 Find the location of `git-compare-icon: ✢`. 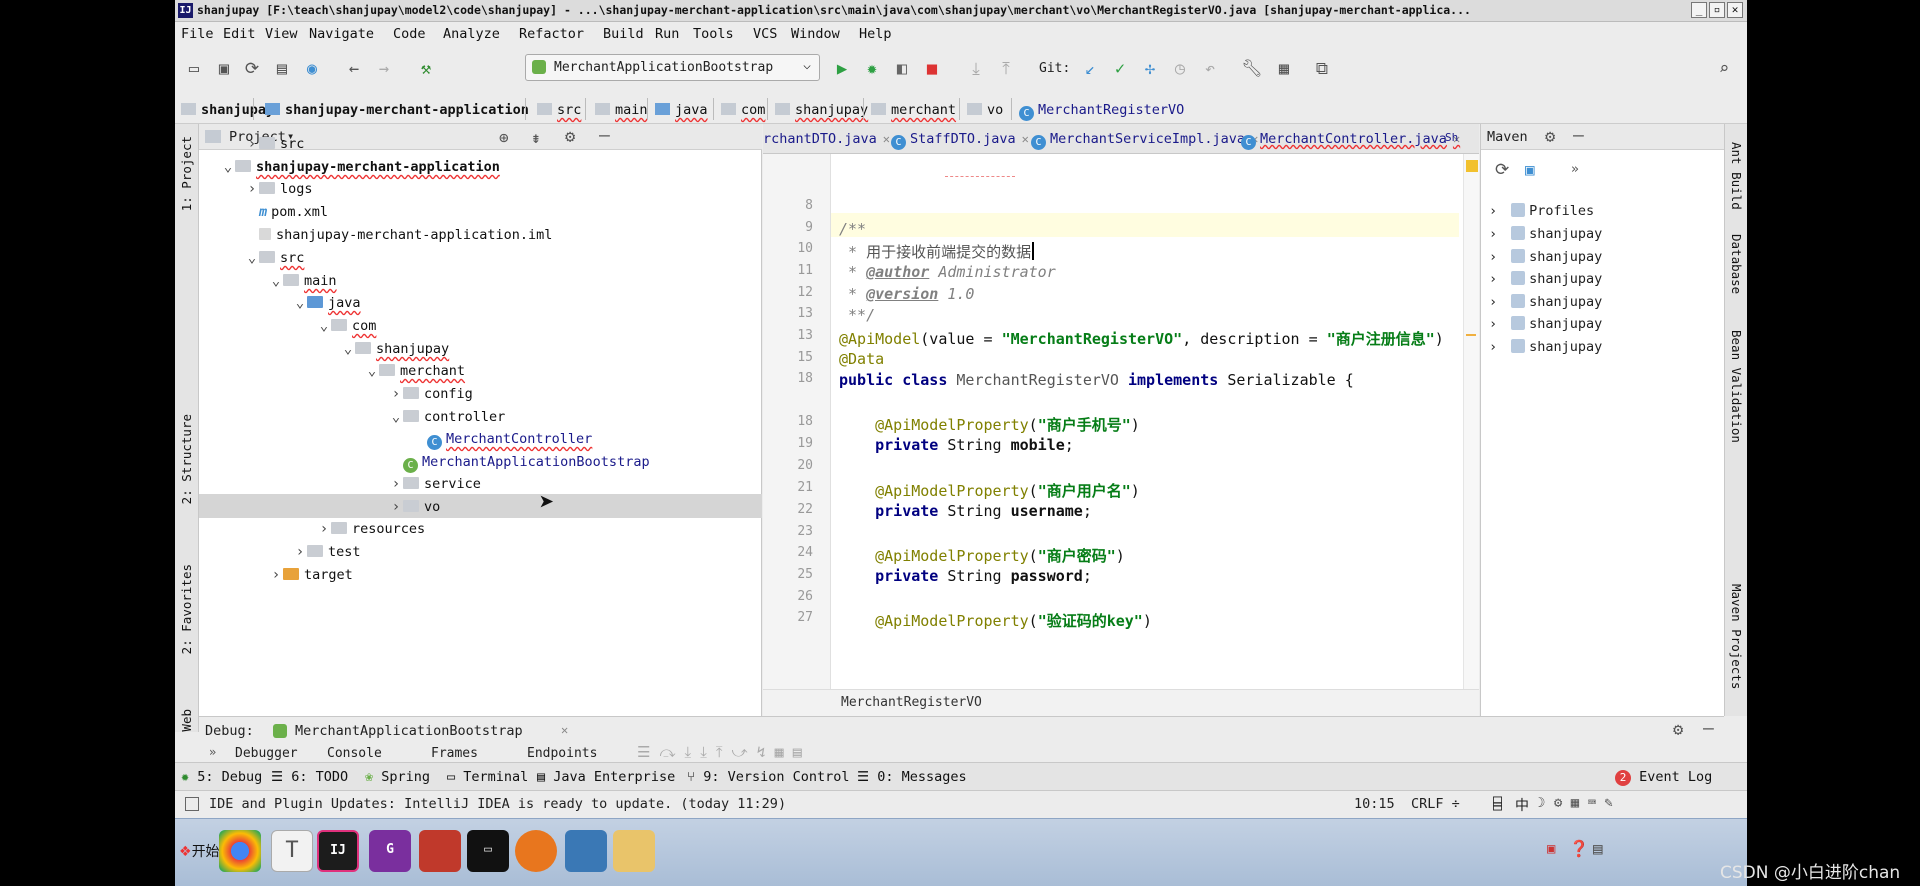

git-compare-icon: ✢ is located at coordinates (1150, 69).